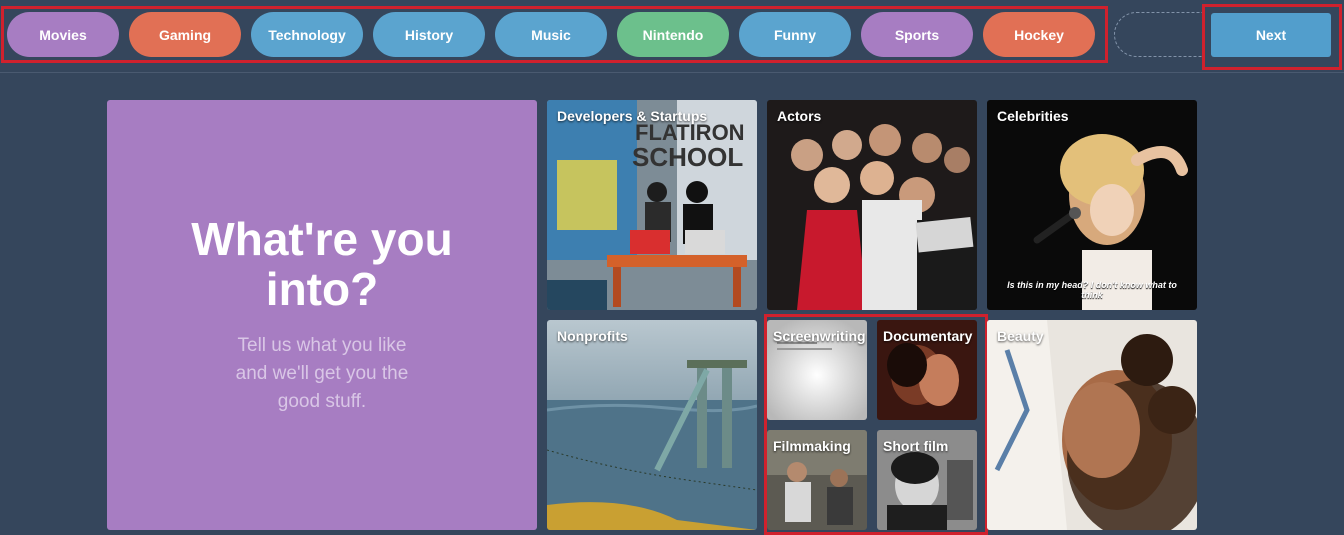  I want to click on tag-technology: Technology, so click(307, 34).